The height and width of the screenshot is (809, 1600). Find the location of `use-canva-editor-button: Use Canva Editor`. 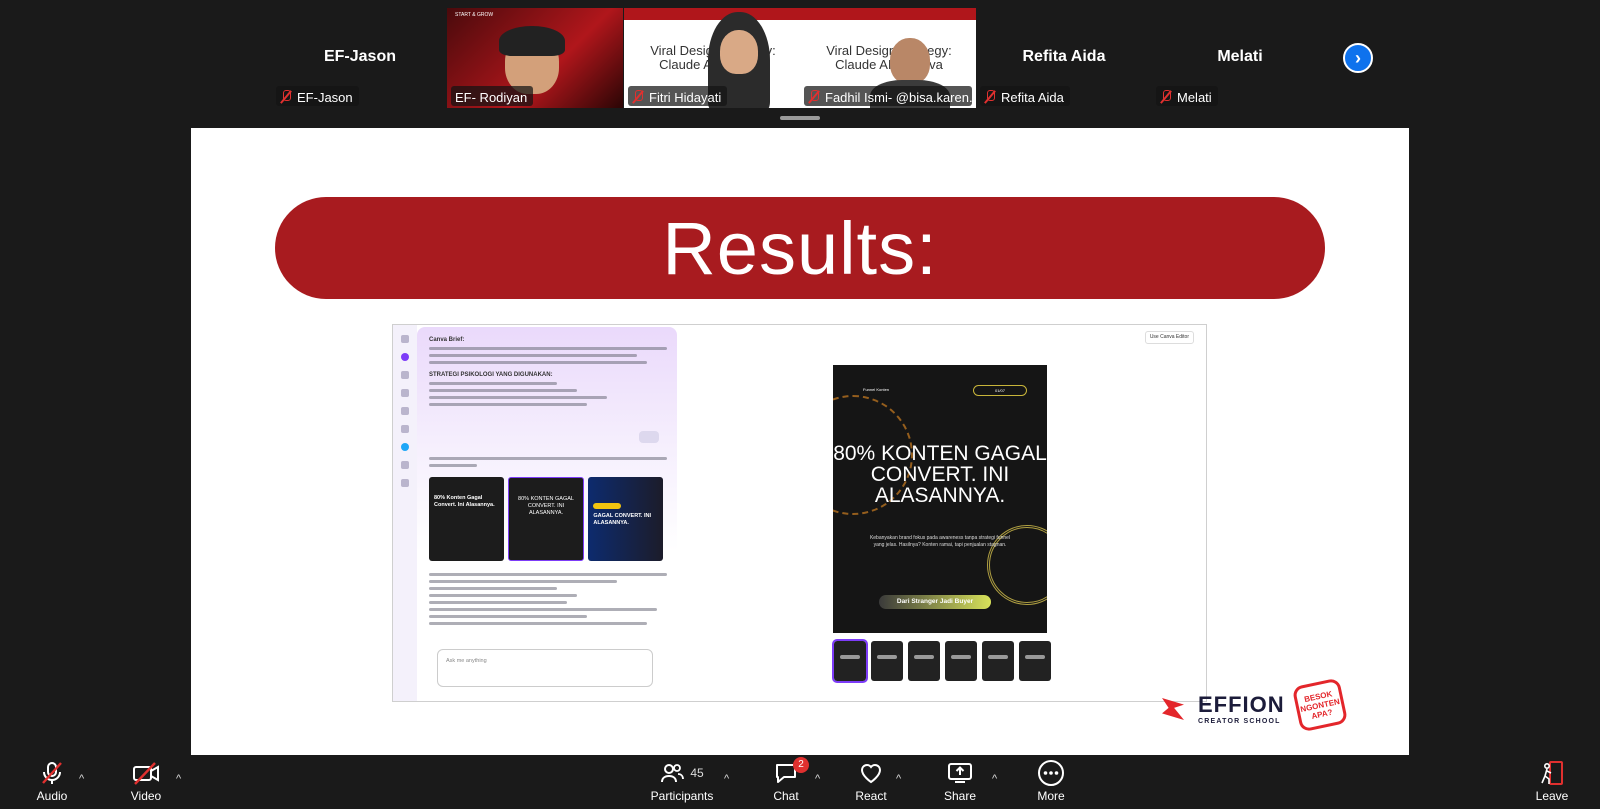

use-canva-editor-button: Use Canva Editor is located at coordinates (1169, 337).